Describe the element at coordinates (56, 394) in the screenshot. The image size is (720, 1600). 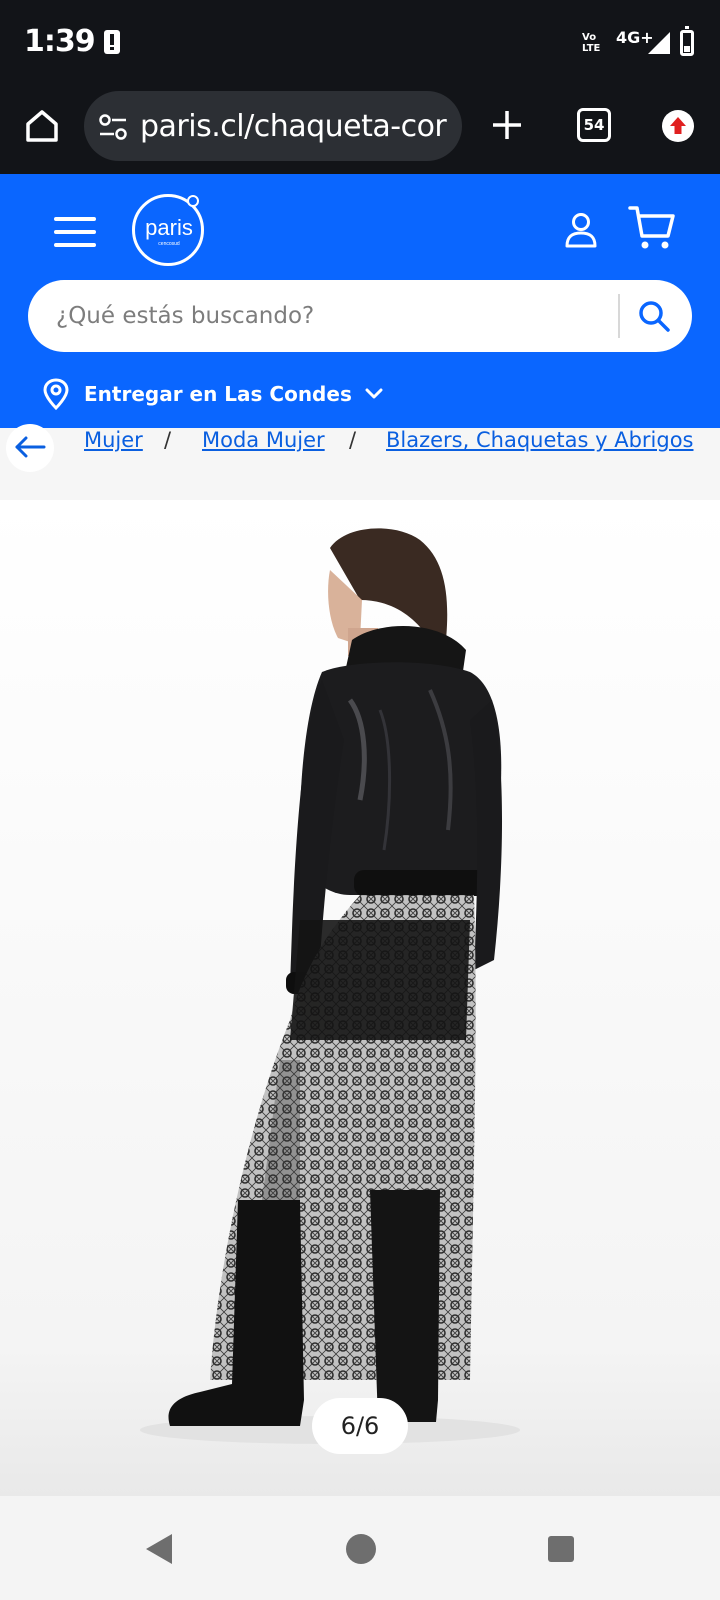
I see `location-pin-icon` at that location.